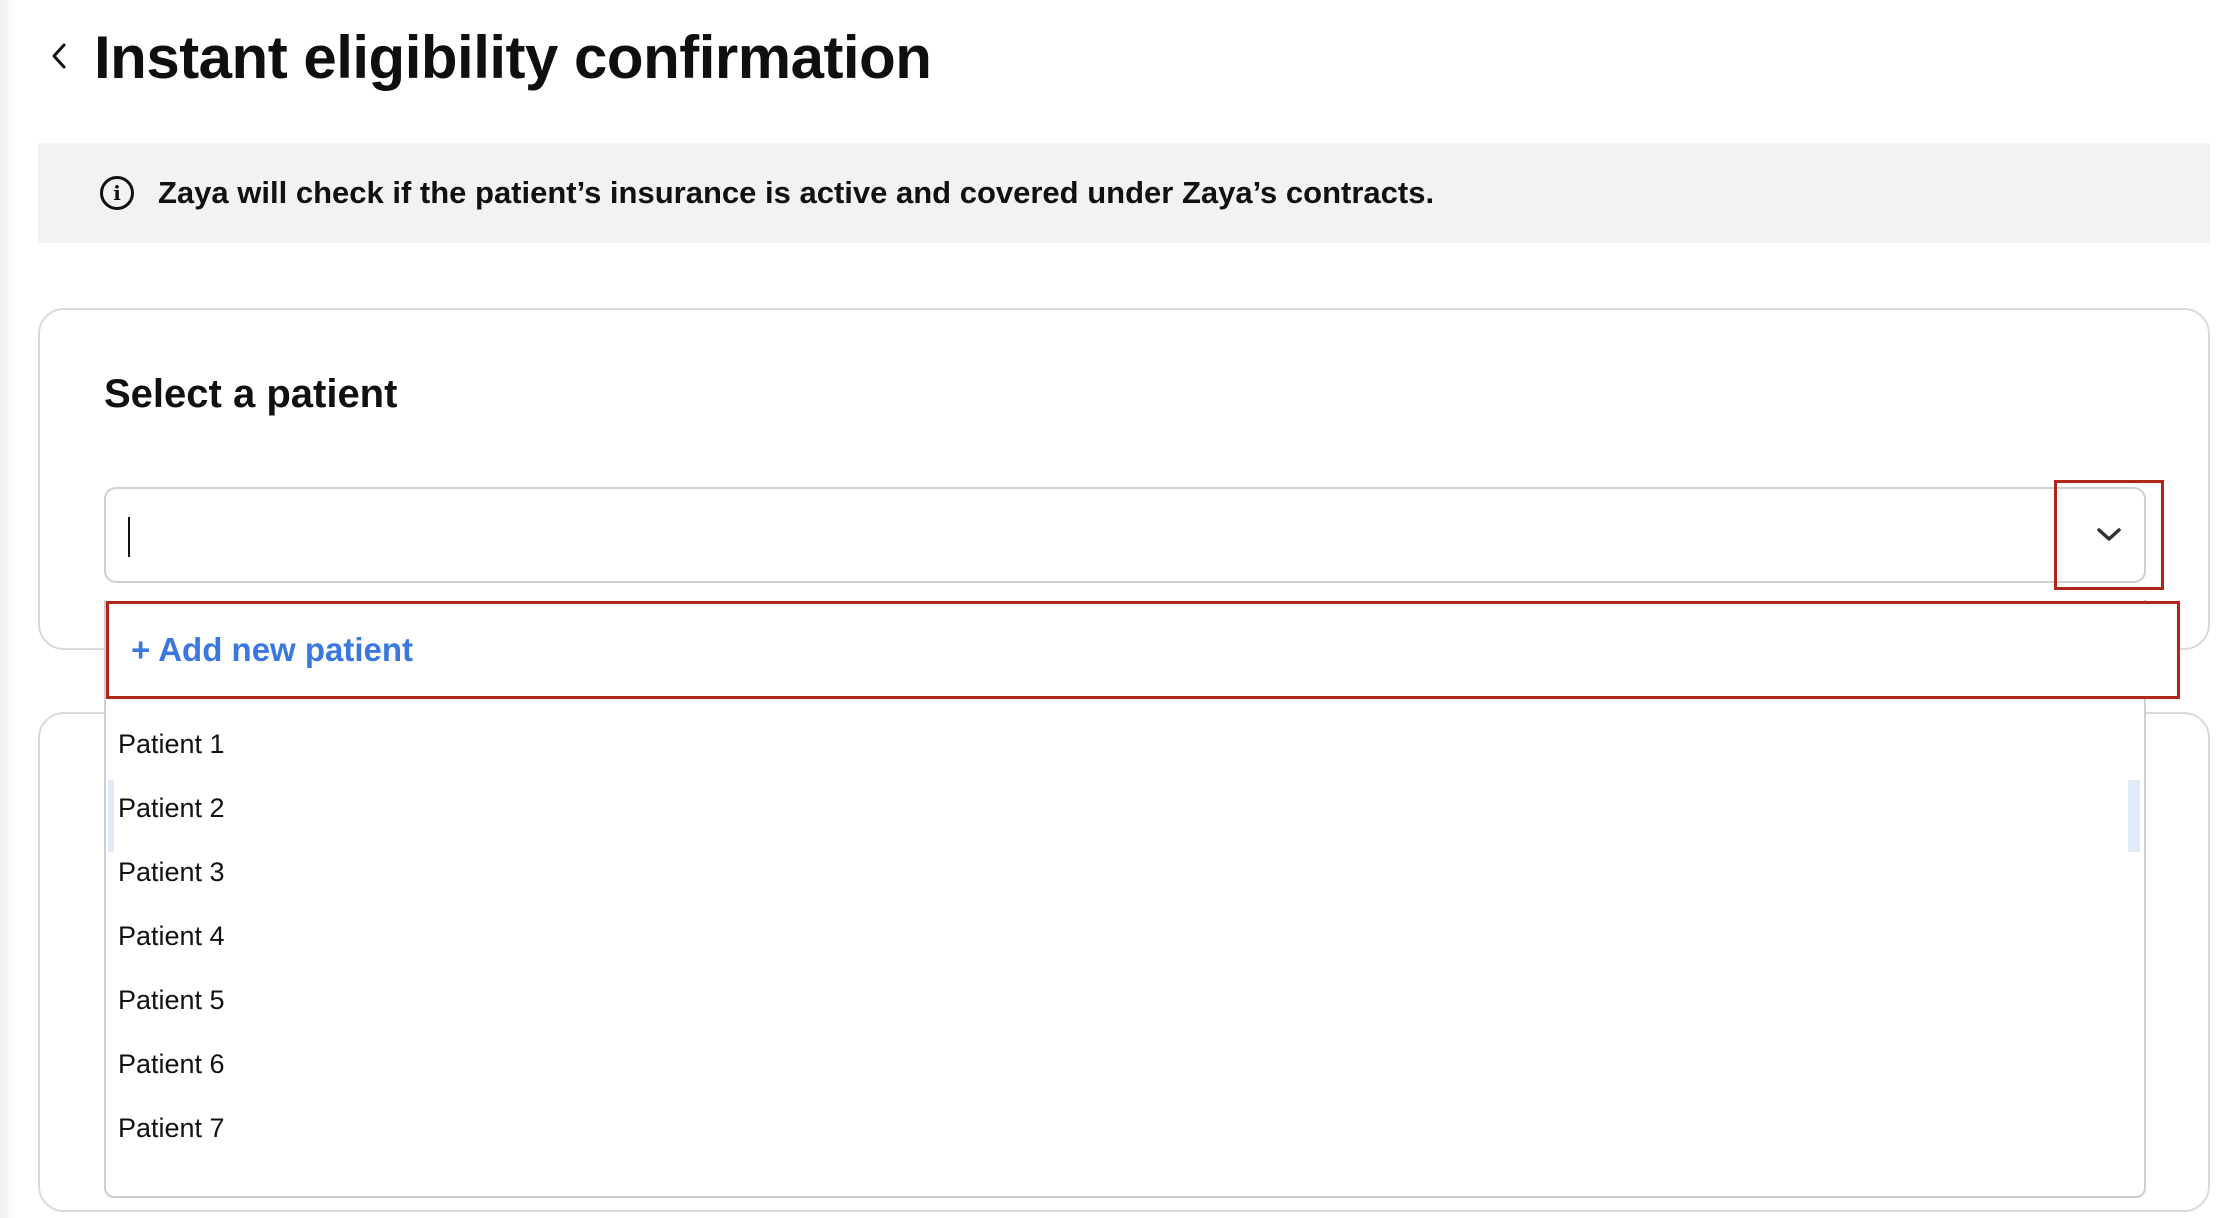  What do you see at coordinates (1125, 1000) in the screenshot?
I see `patient-option: Patient 5` at bounding box center [1125, 1000].